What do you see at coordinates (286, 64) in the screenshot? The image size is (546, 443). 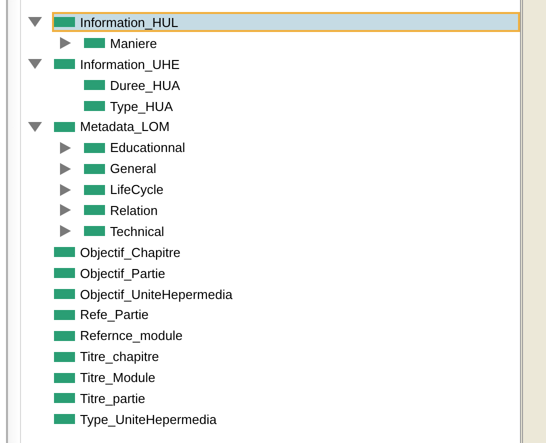 I see `tree-item: Information_UHE` at bounding box center [286, 64].